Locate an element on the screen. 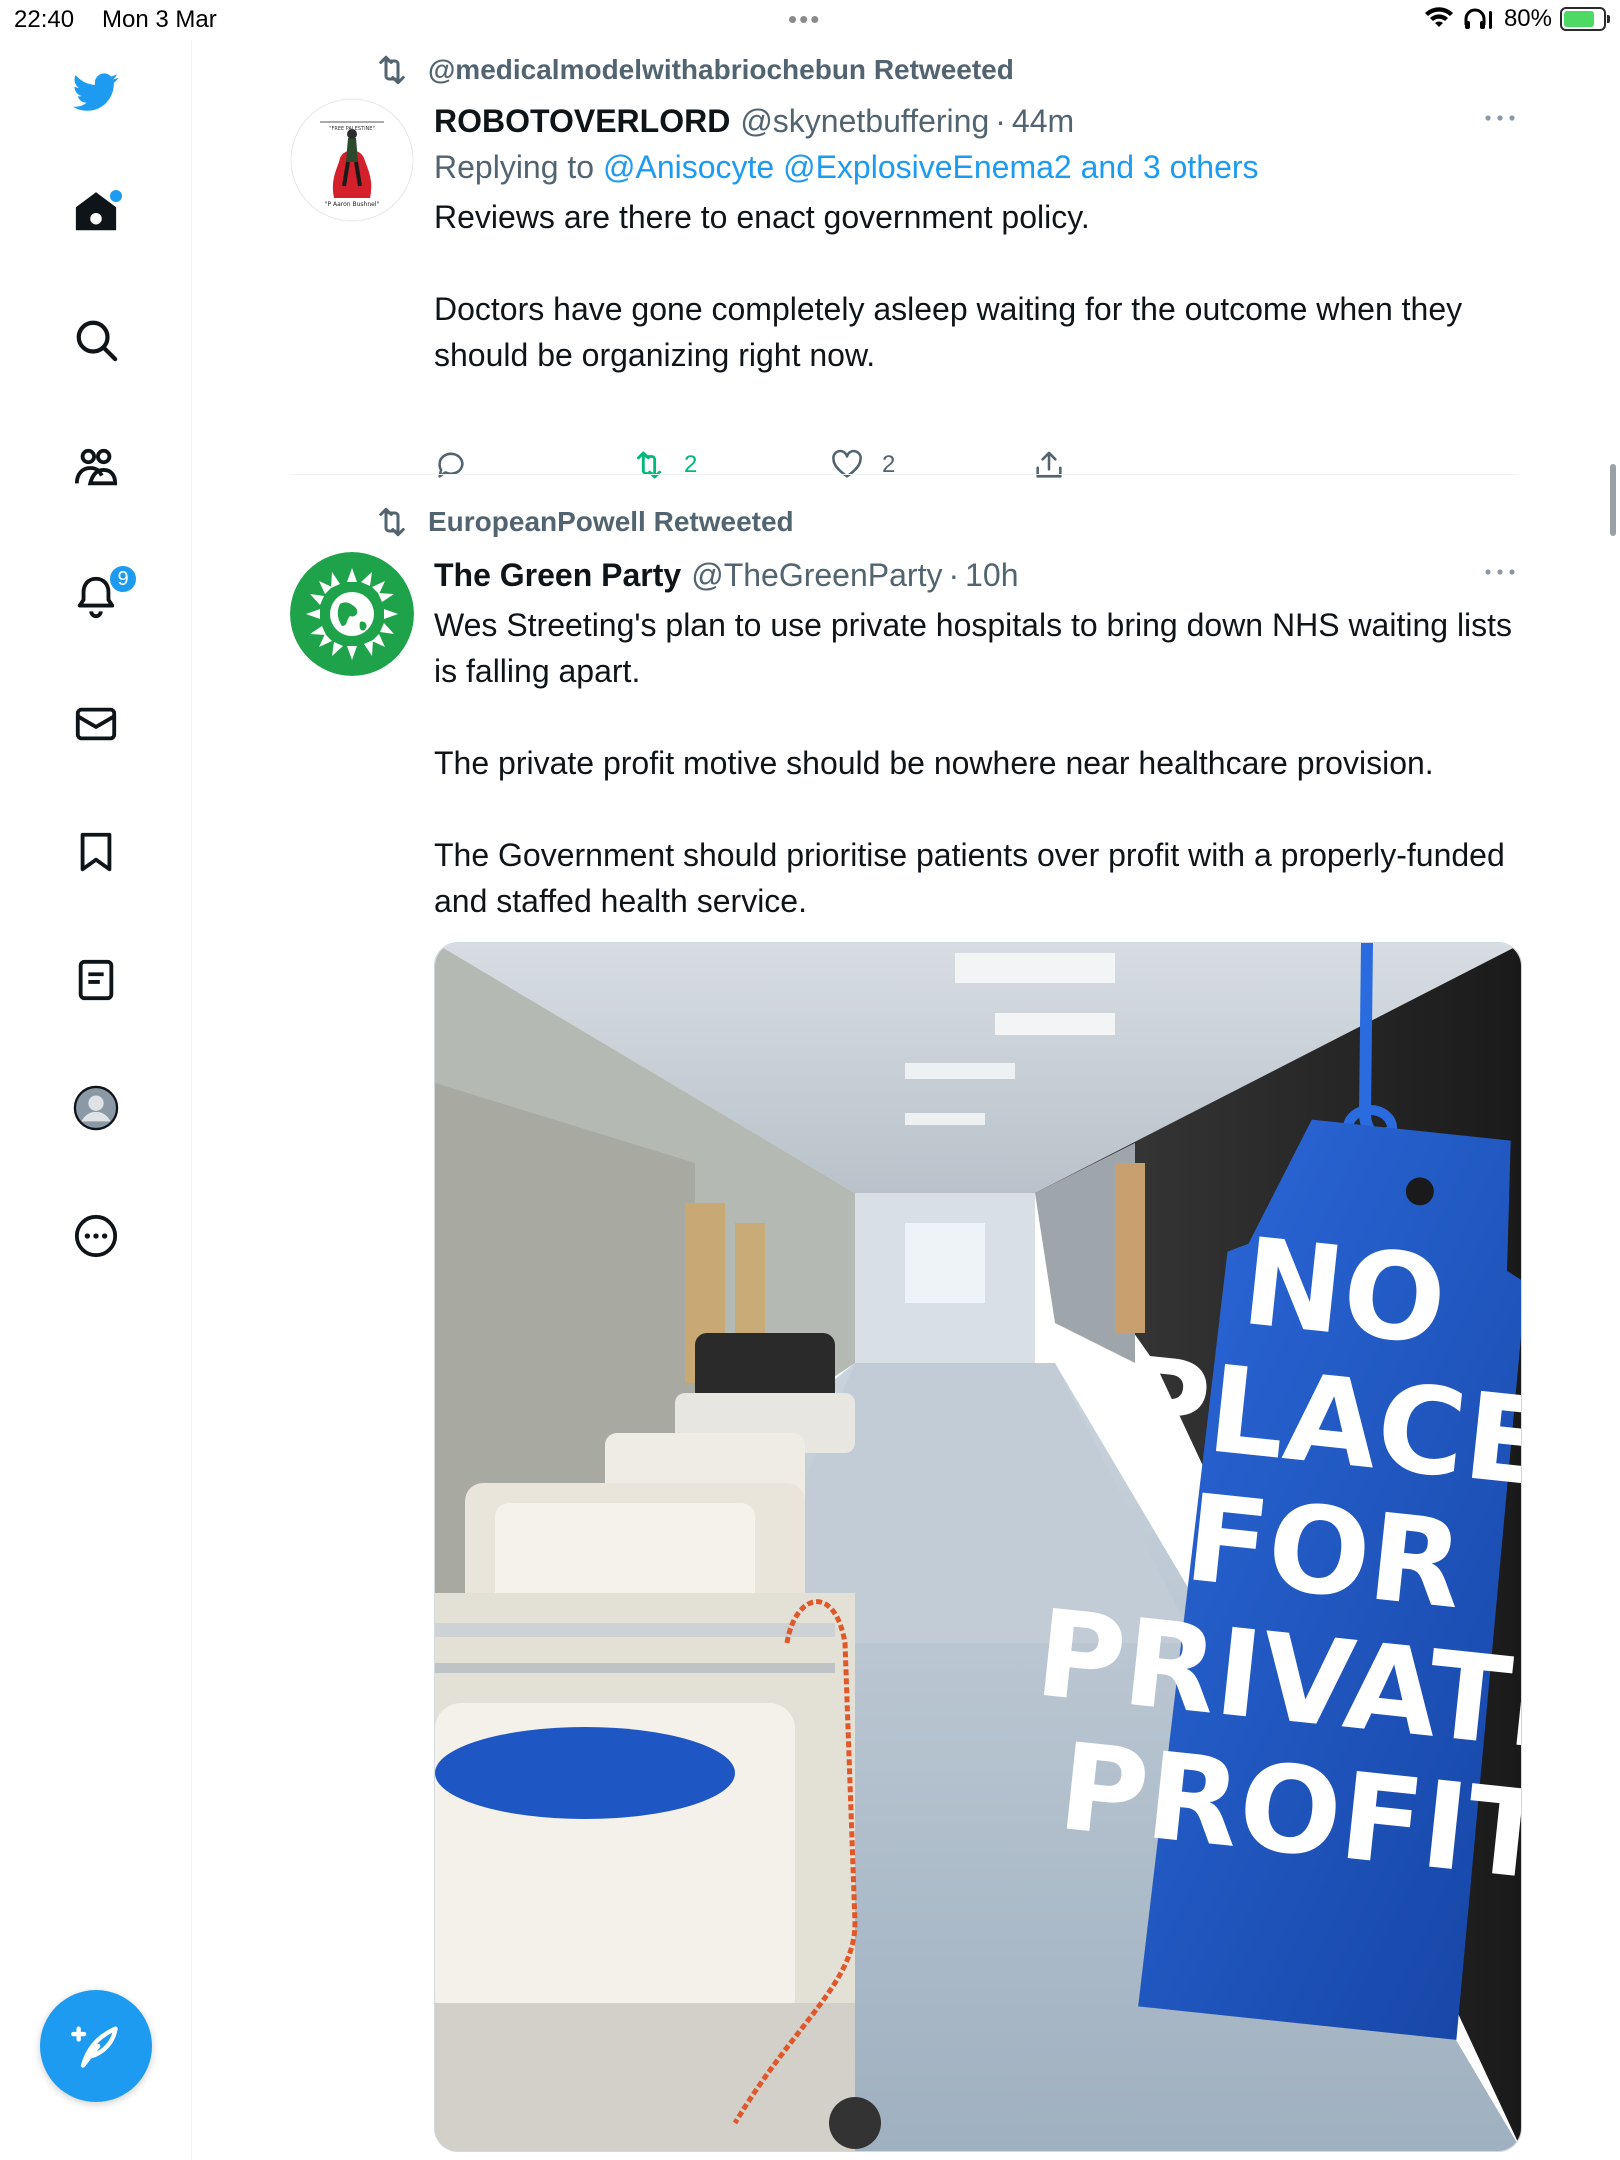 The width and height of the screenshot is (1620, 2160). status-indicators: 80% is located at coordinates (1517, 19).